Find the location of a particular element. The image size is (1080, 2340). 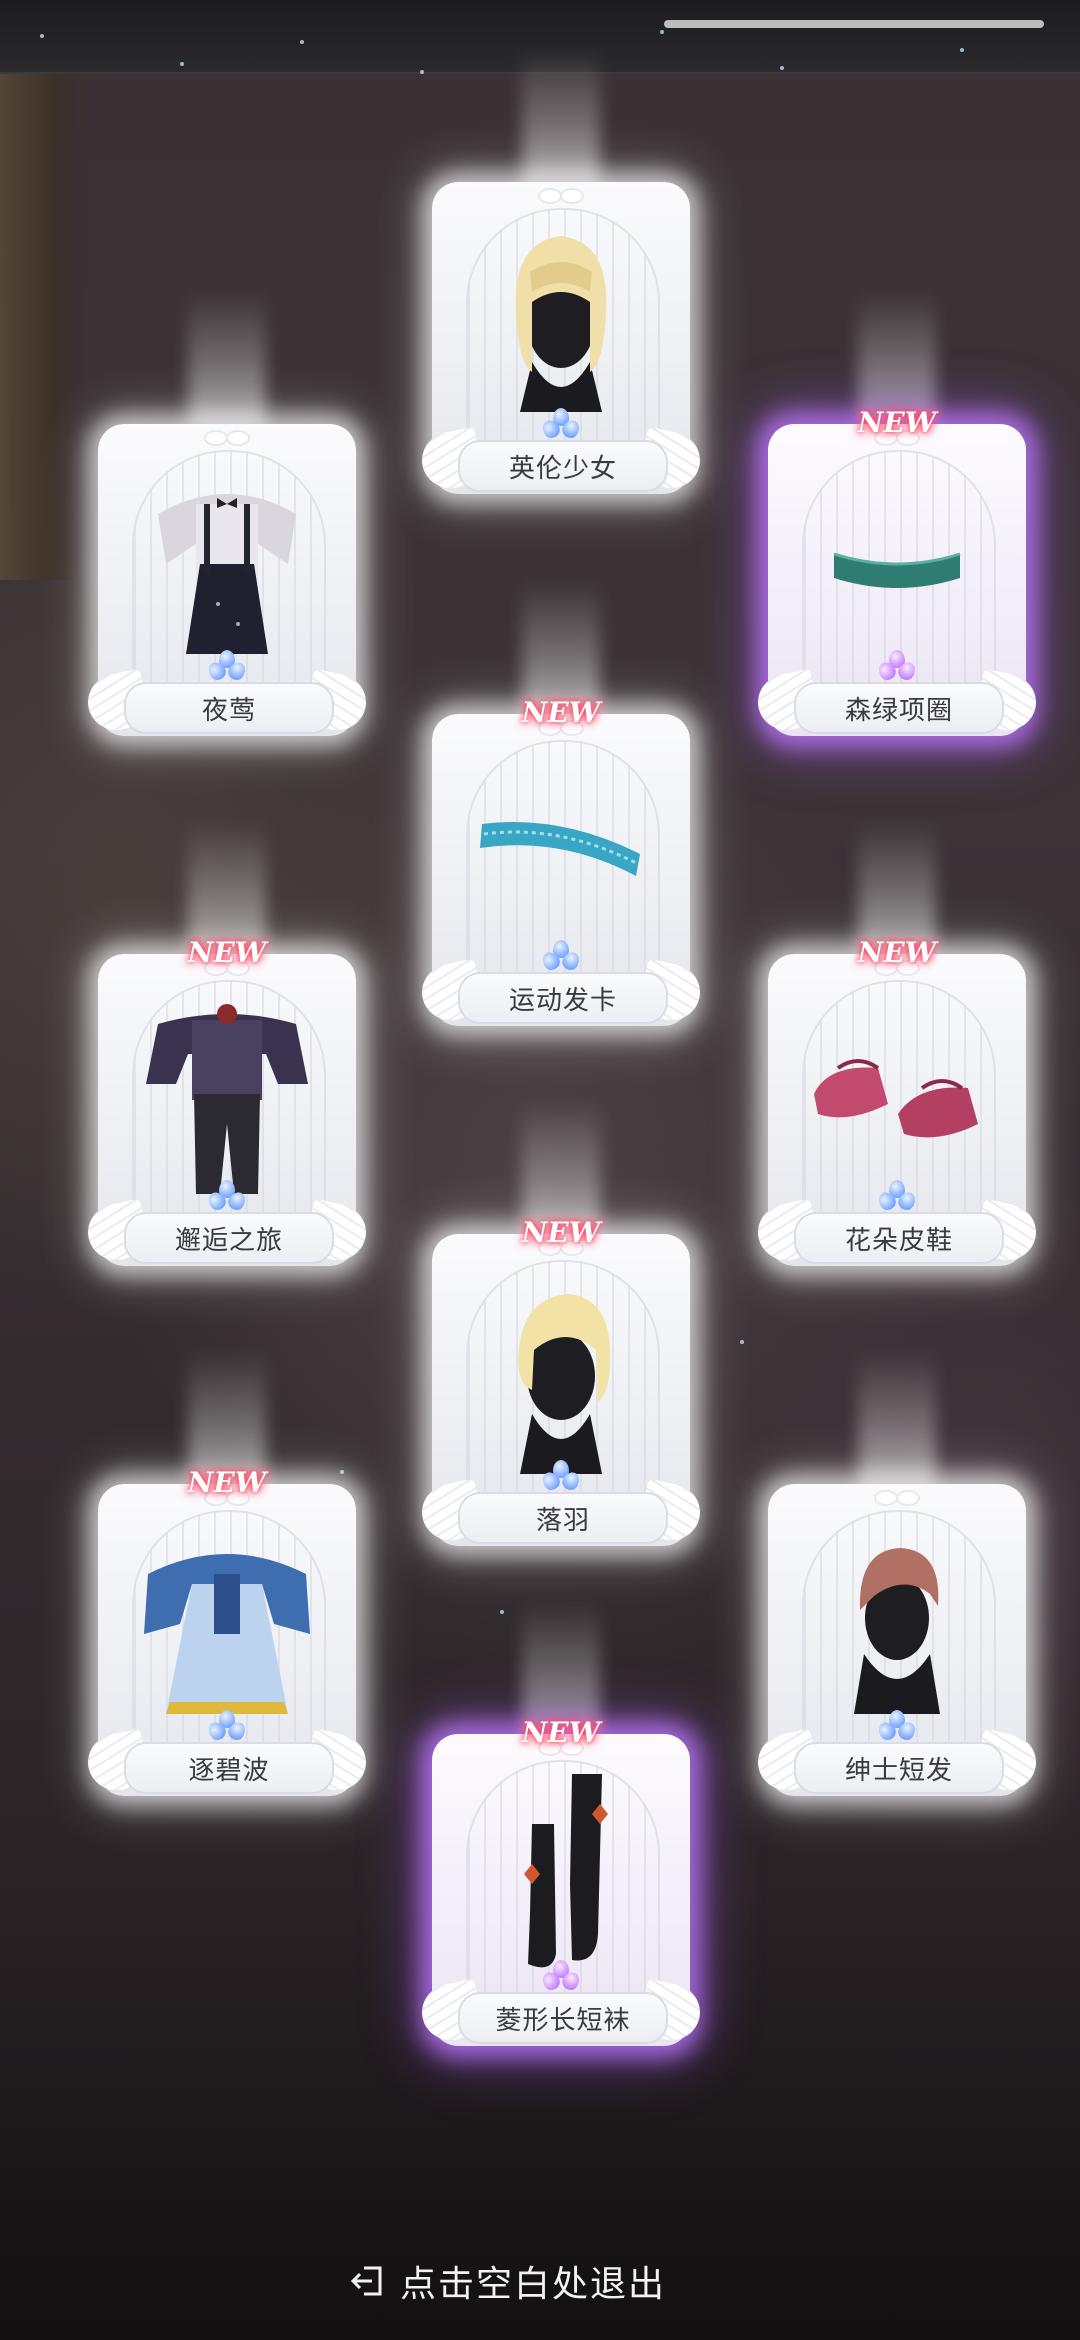

reward-card: NEW 逐碧波 is located at coordinates (227, 1574).